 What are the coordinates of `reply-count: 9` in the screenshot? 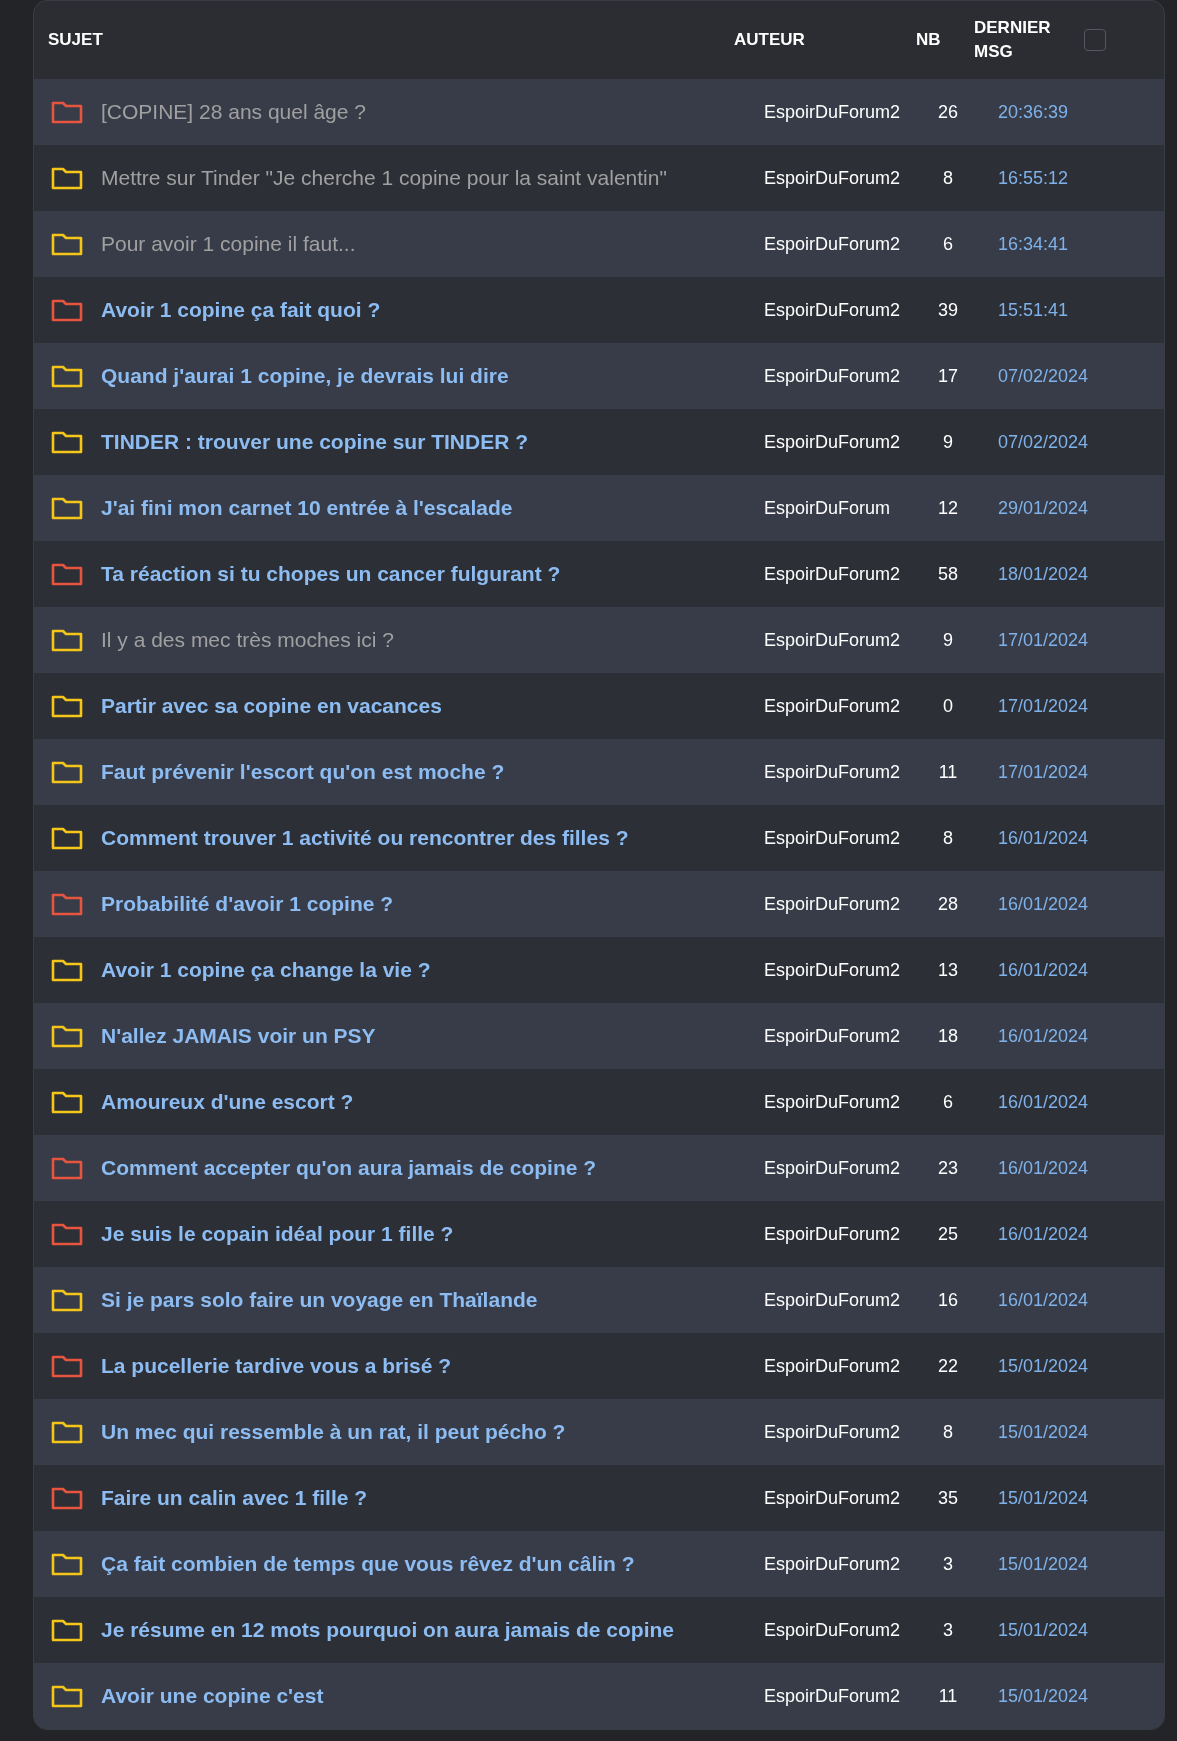 It's located at (948, 640).